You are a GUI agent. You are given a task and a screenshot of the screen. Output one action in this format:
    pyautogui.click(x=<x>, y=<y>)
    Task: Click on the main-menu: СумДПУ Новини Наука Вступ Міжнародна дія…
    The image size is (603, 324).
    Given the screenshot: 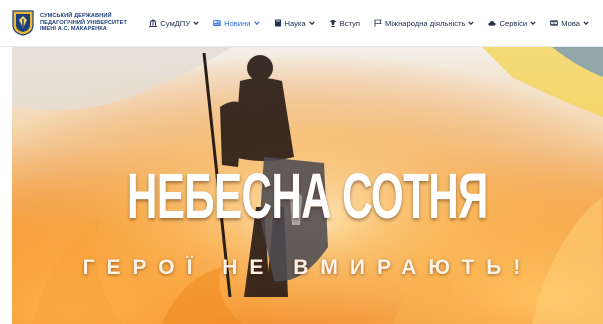 What is the action you would take?
    pyautogui.click(x=376, y=23)
    